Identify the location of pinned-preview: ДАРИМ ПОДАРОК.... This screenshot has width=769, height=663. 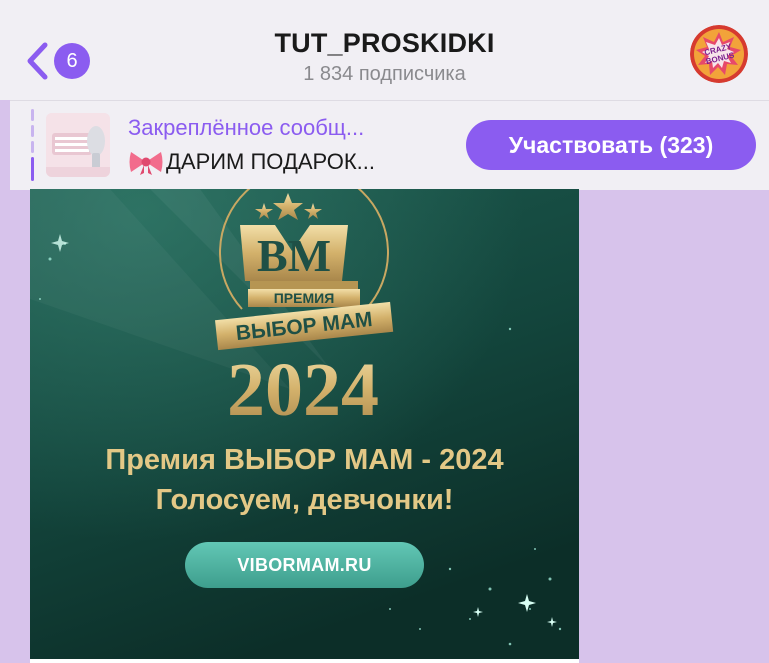
(251, 162).